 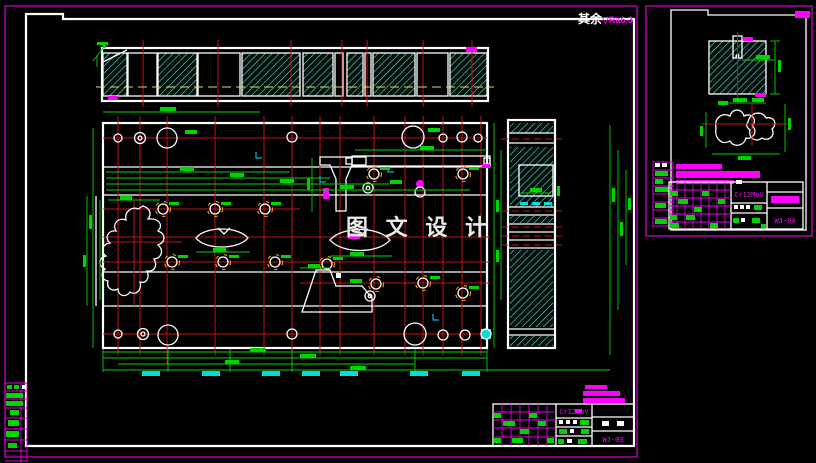 What do you see at coordinates (744, 68) in the screenshot?
I see `punch-section-view` at bounding box center [744, 68].